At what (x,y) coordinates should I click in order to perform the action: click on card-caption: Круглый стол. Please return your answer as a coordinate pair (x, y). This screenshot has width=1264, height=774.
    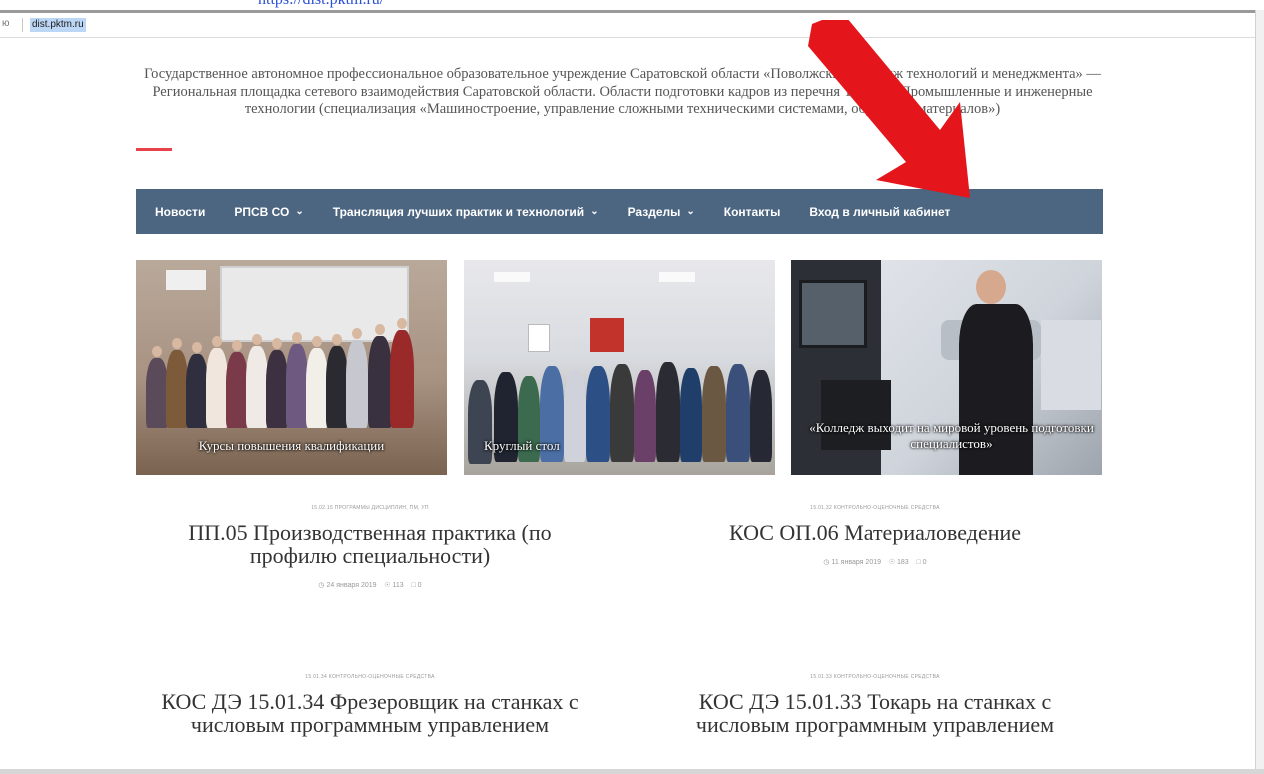
    Looking at the image, I should click on (629, 446).